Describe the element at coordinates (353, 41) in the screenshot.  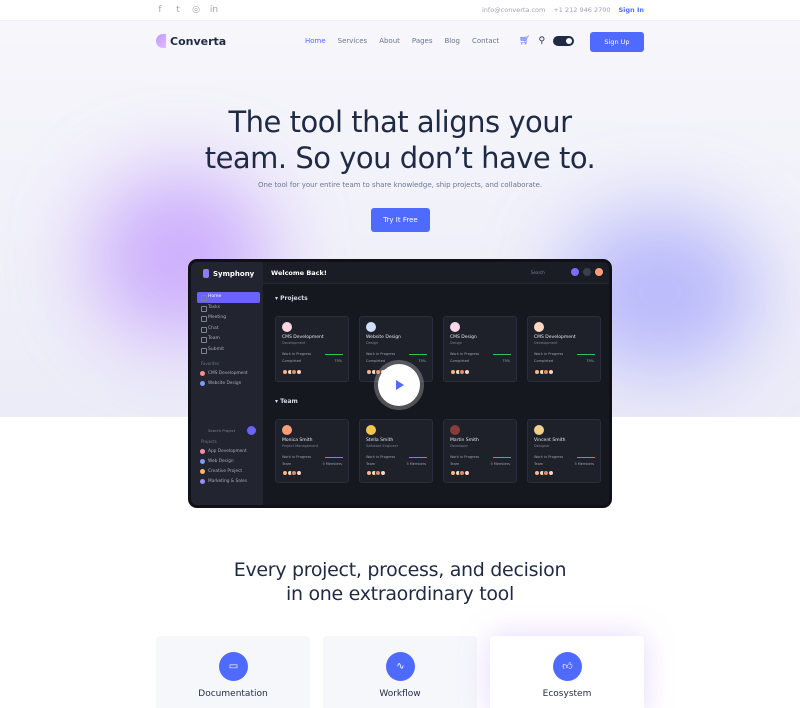
I see `nav-item-services: Services` at that location.